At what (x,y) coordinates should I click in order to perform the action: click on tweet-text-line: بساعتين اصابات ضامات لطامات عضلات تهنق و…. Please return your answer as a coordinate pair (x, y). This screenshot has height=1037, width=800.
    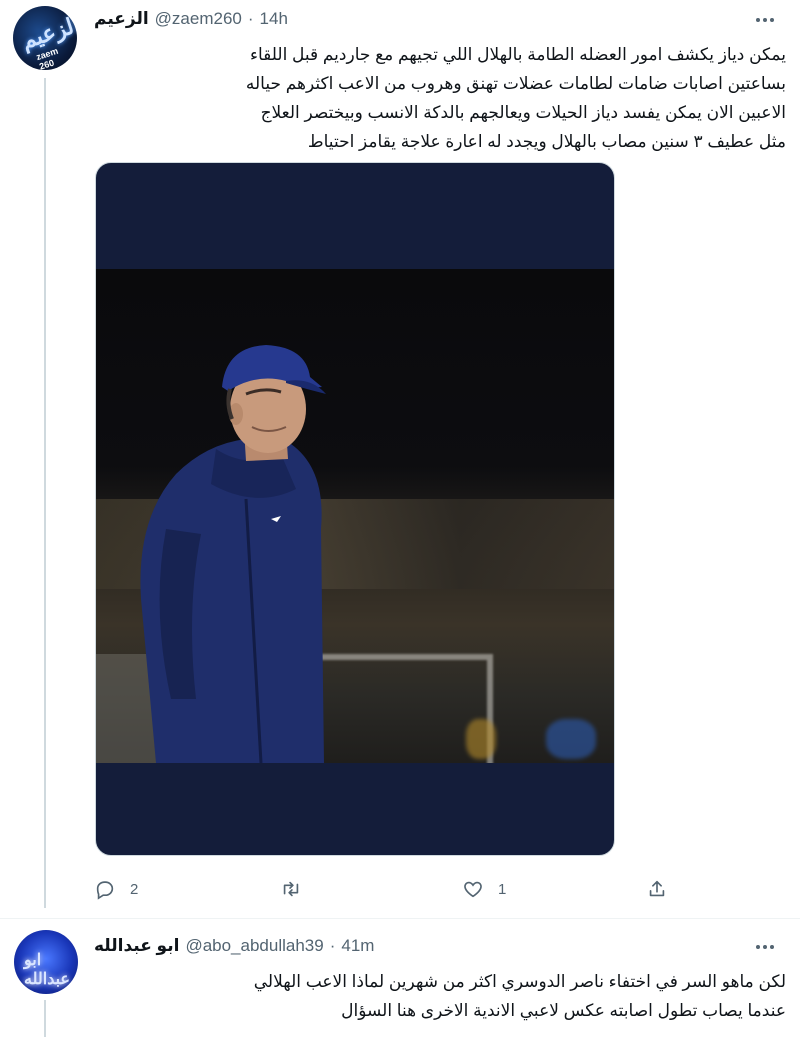
    Looking at the image, I should click on (515, 83).